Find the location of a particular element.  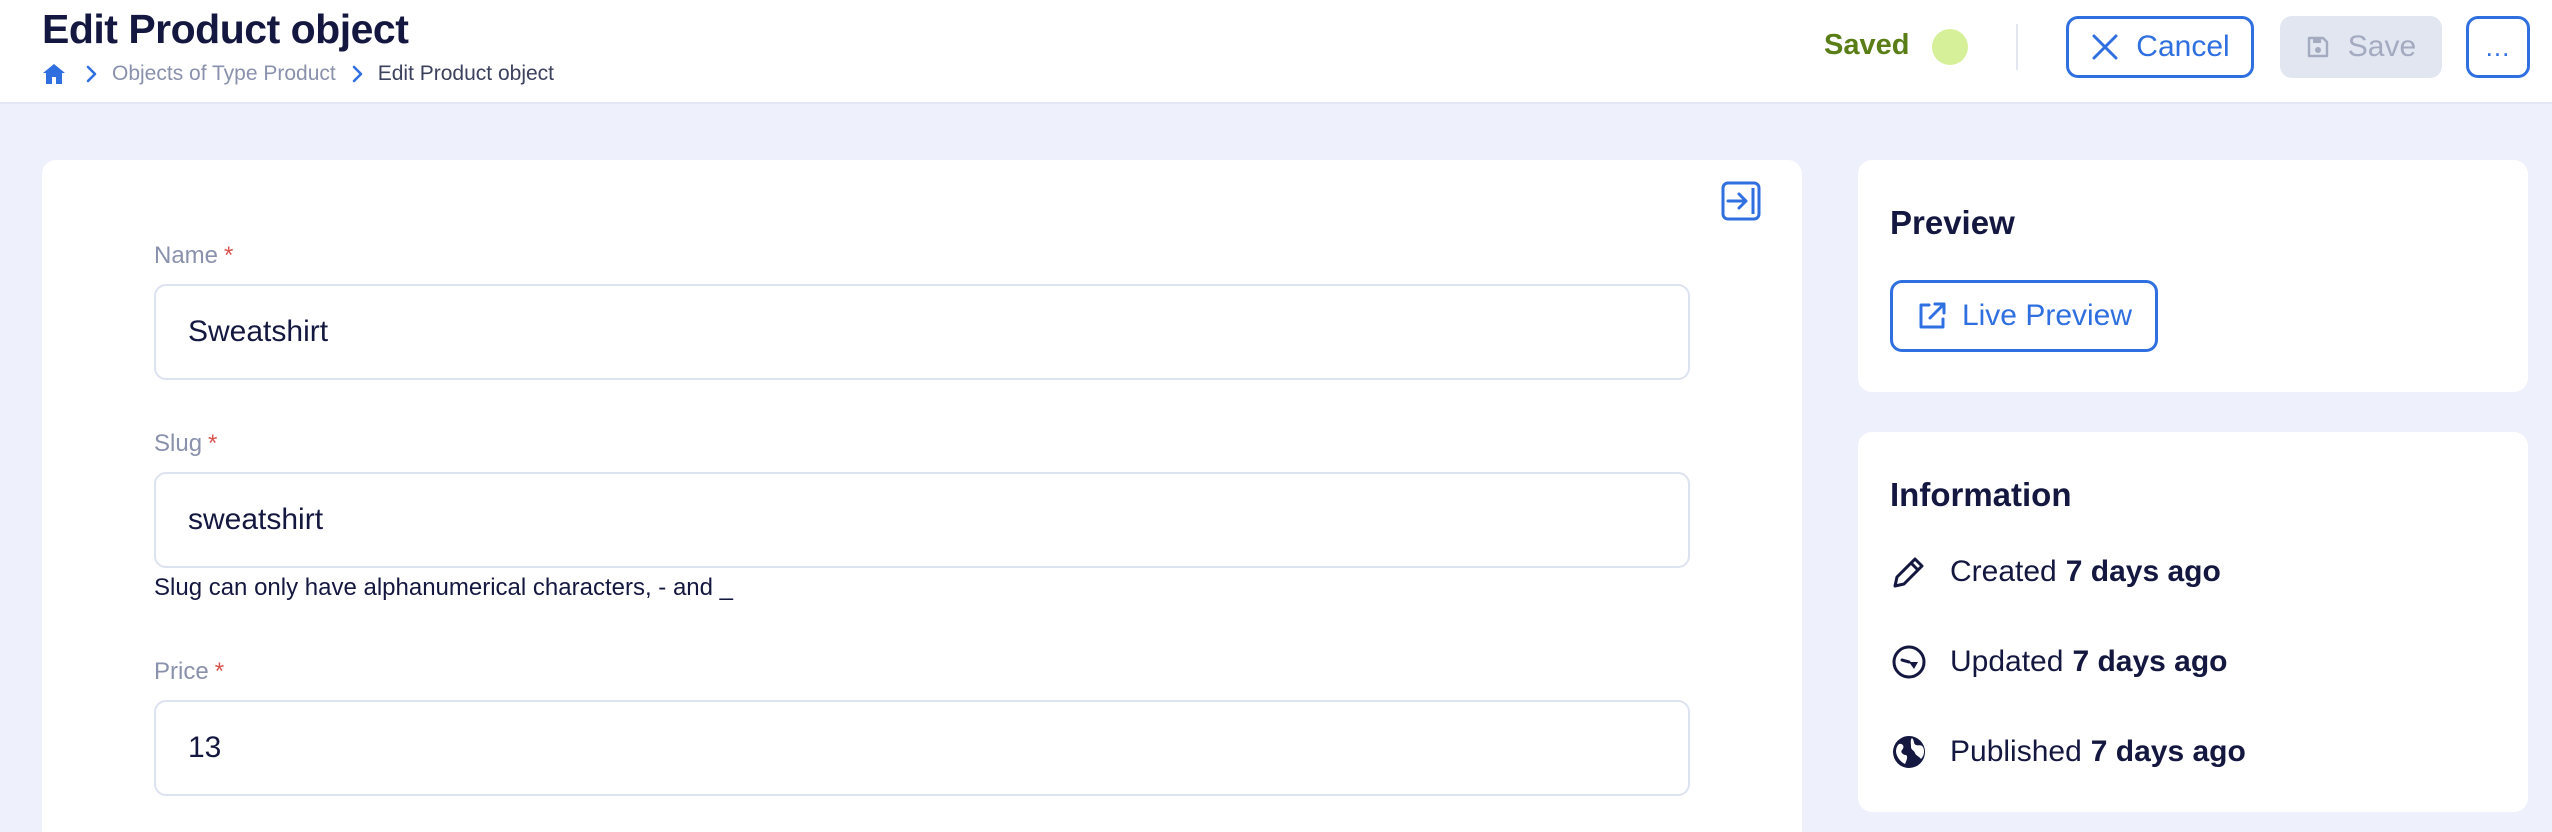

info-row-updated: Updated 7 days ago is located at coordinates (2059, 662).